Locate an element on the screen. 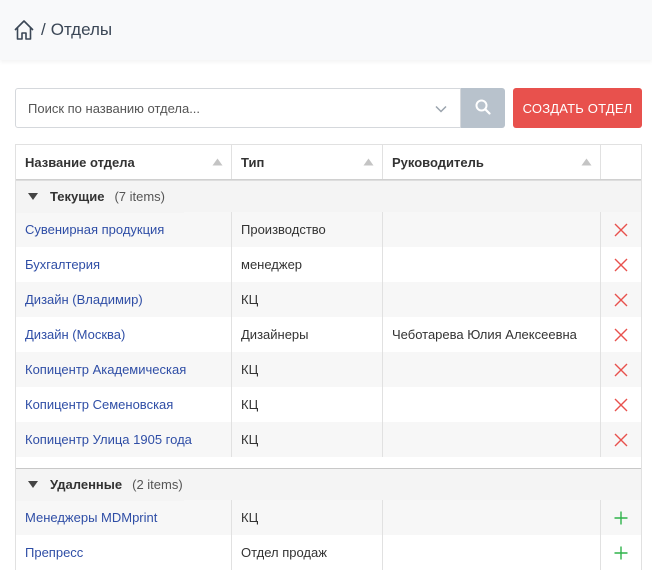 The height and width of the screenshot is (580, 652). group-header: Удаленные (2 items) is located at coordinates (100, 484).